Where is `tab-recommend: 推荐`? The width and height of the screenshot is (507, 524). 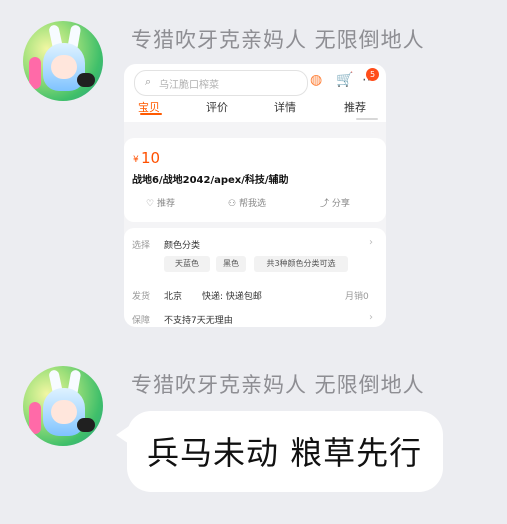 tab-recommend: 推荐 is located at coordinates (355, 107).